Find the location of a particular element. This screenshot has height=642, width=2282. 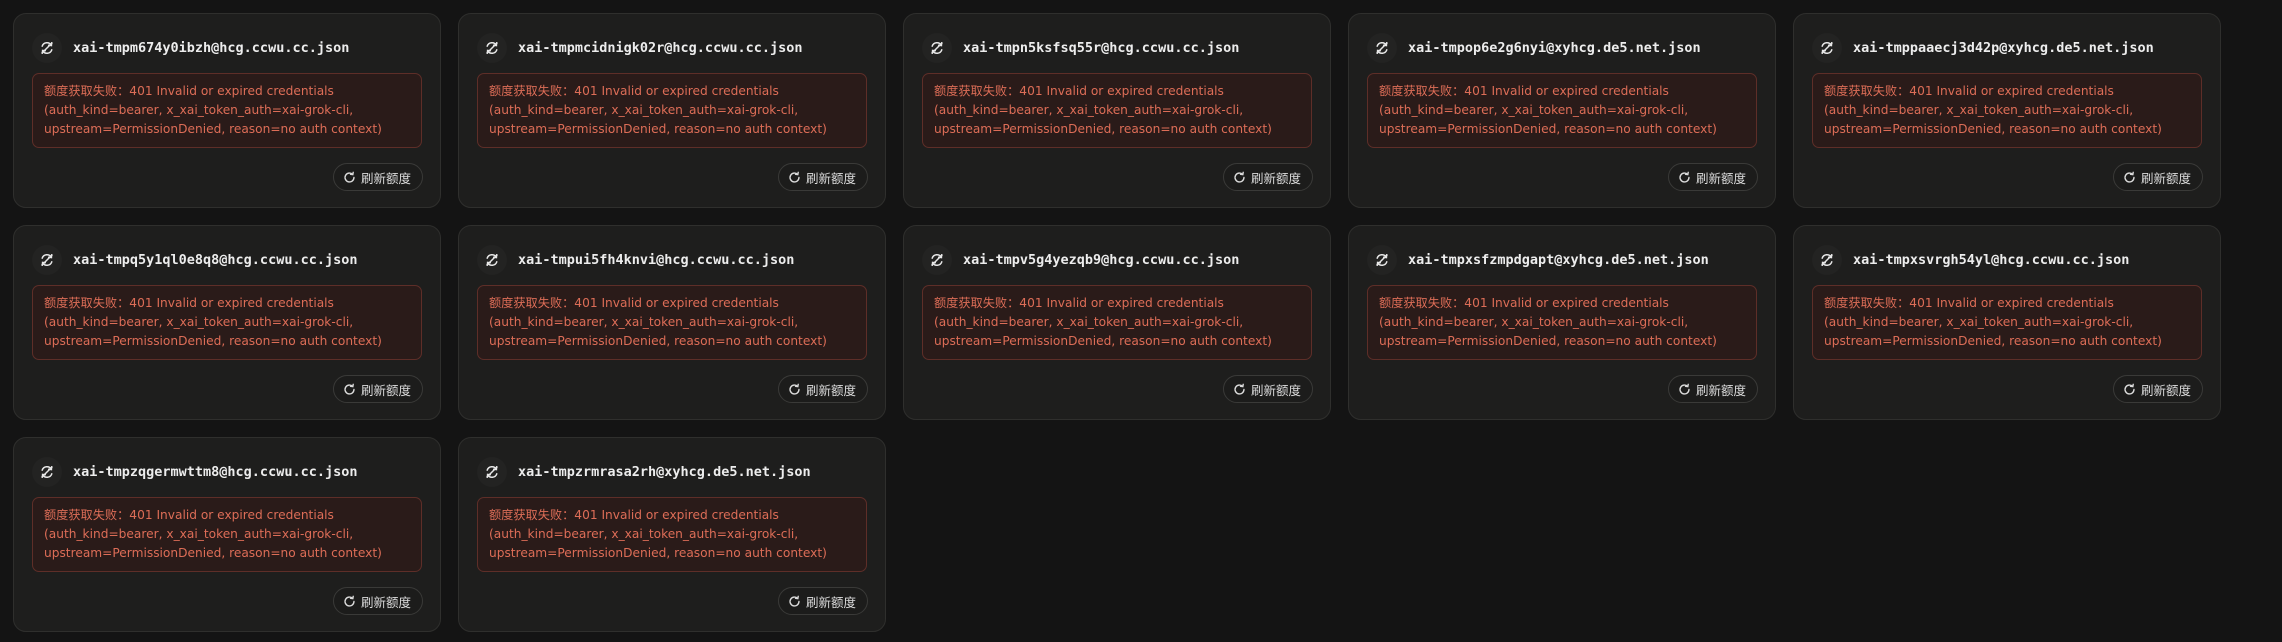

card-header: xai-tmpxsvrgh54yl@hcg.ccwu.cc.json is located at coordinates (2009, 260).